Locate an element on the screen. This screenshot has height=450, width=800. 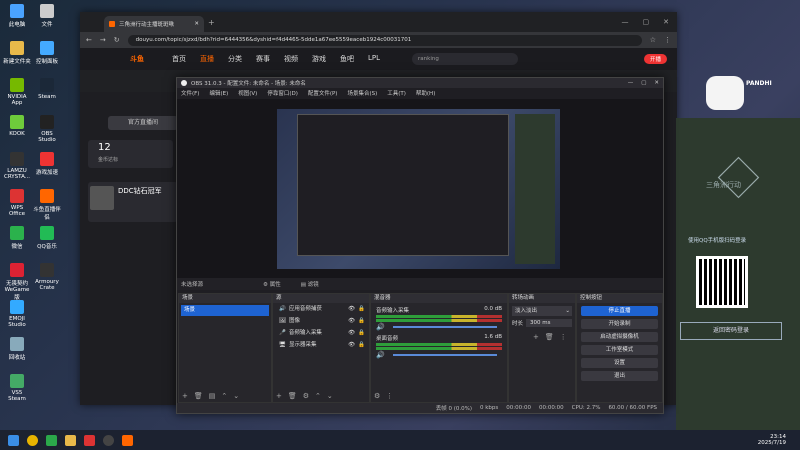
speaker-icon: 🔊 is located at coordinates (380, 355).